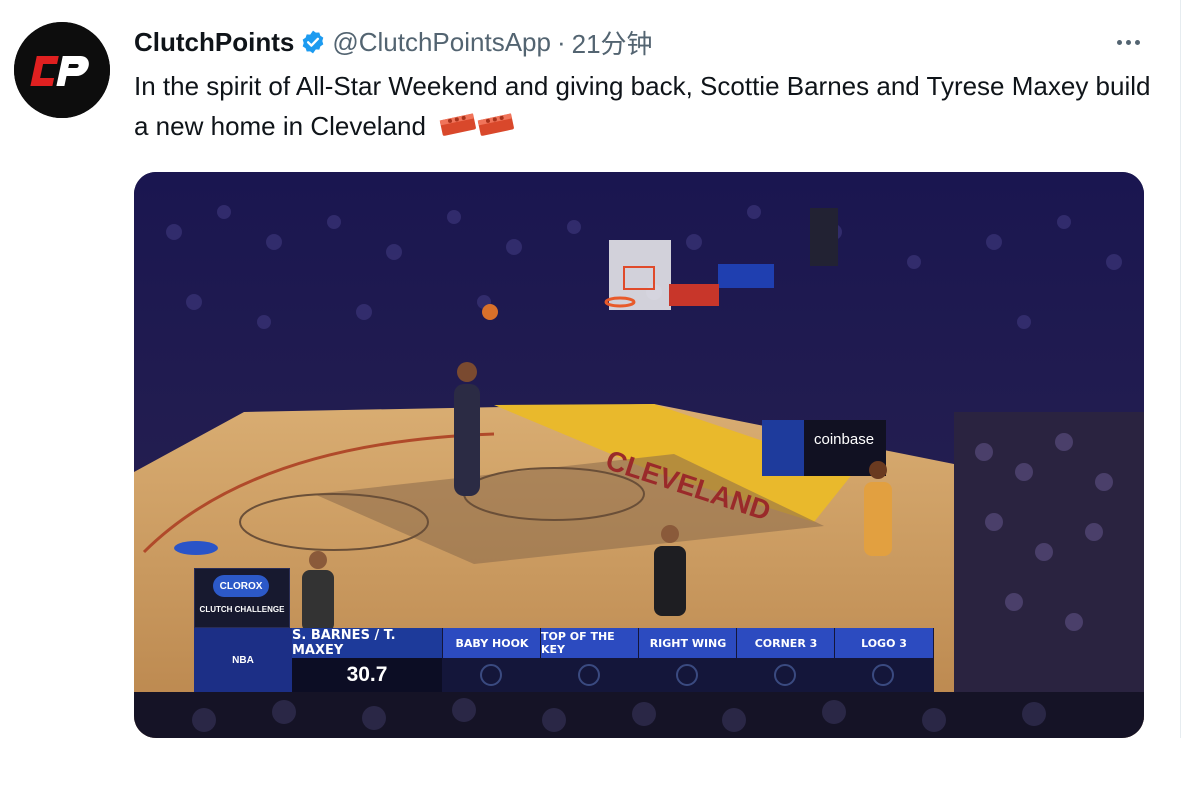  I want to click on spot-label: CORNER 3, so click(785, 643).